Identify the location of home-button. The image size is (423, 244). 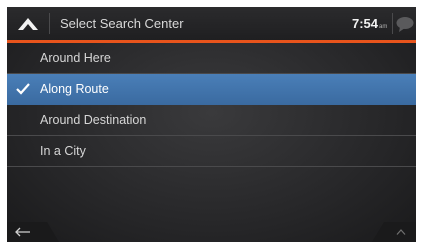
(28, 23).